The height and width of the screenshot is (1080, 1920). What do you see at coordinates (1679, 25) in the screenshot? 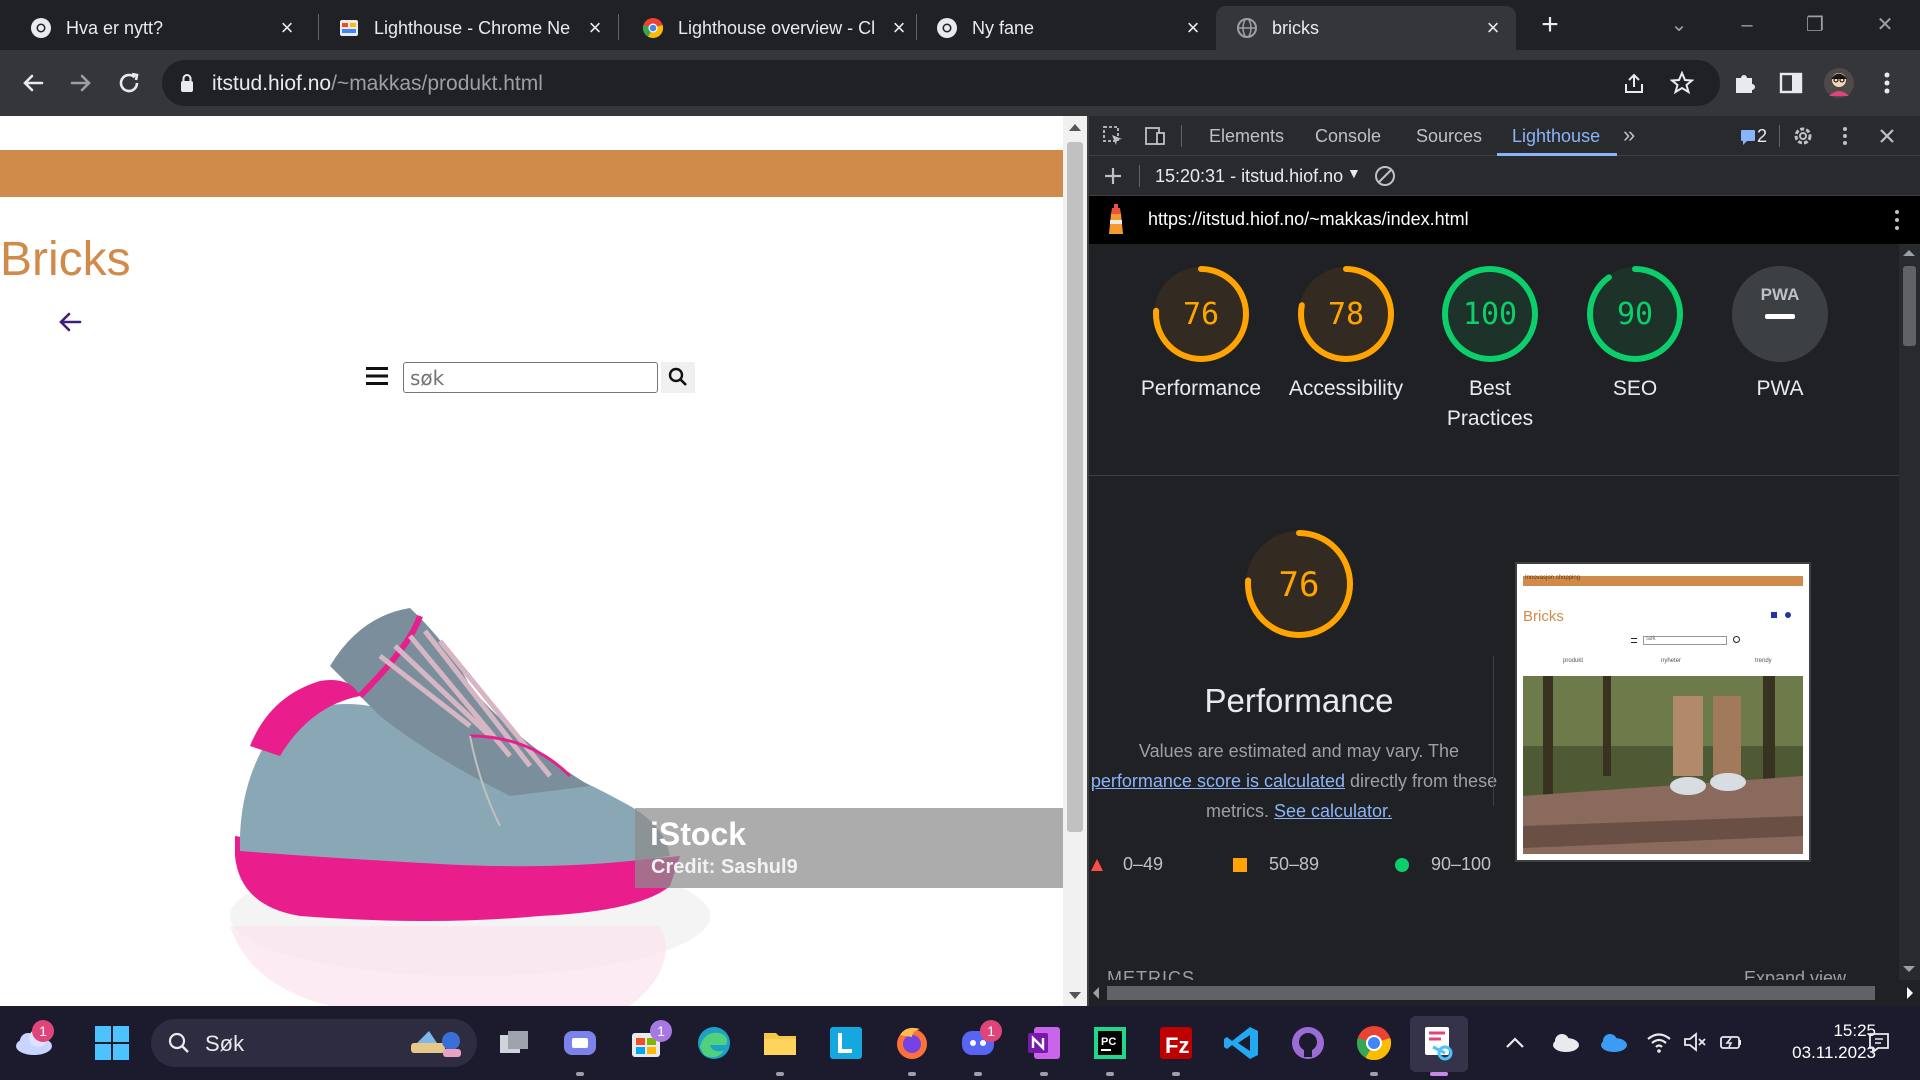
I see `tab-search-icon: ⌄` at bounding box center [1679, 25].